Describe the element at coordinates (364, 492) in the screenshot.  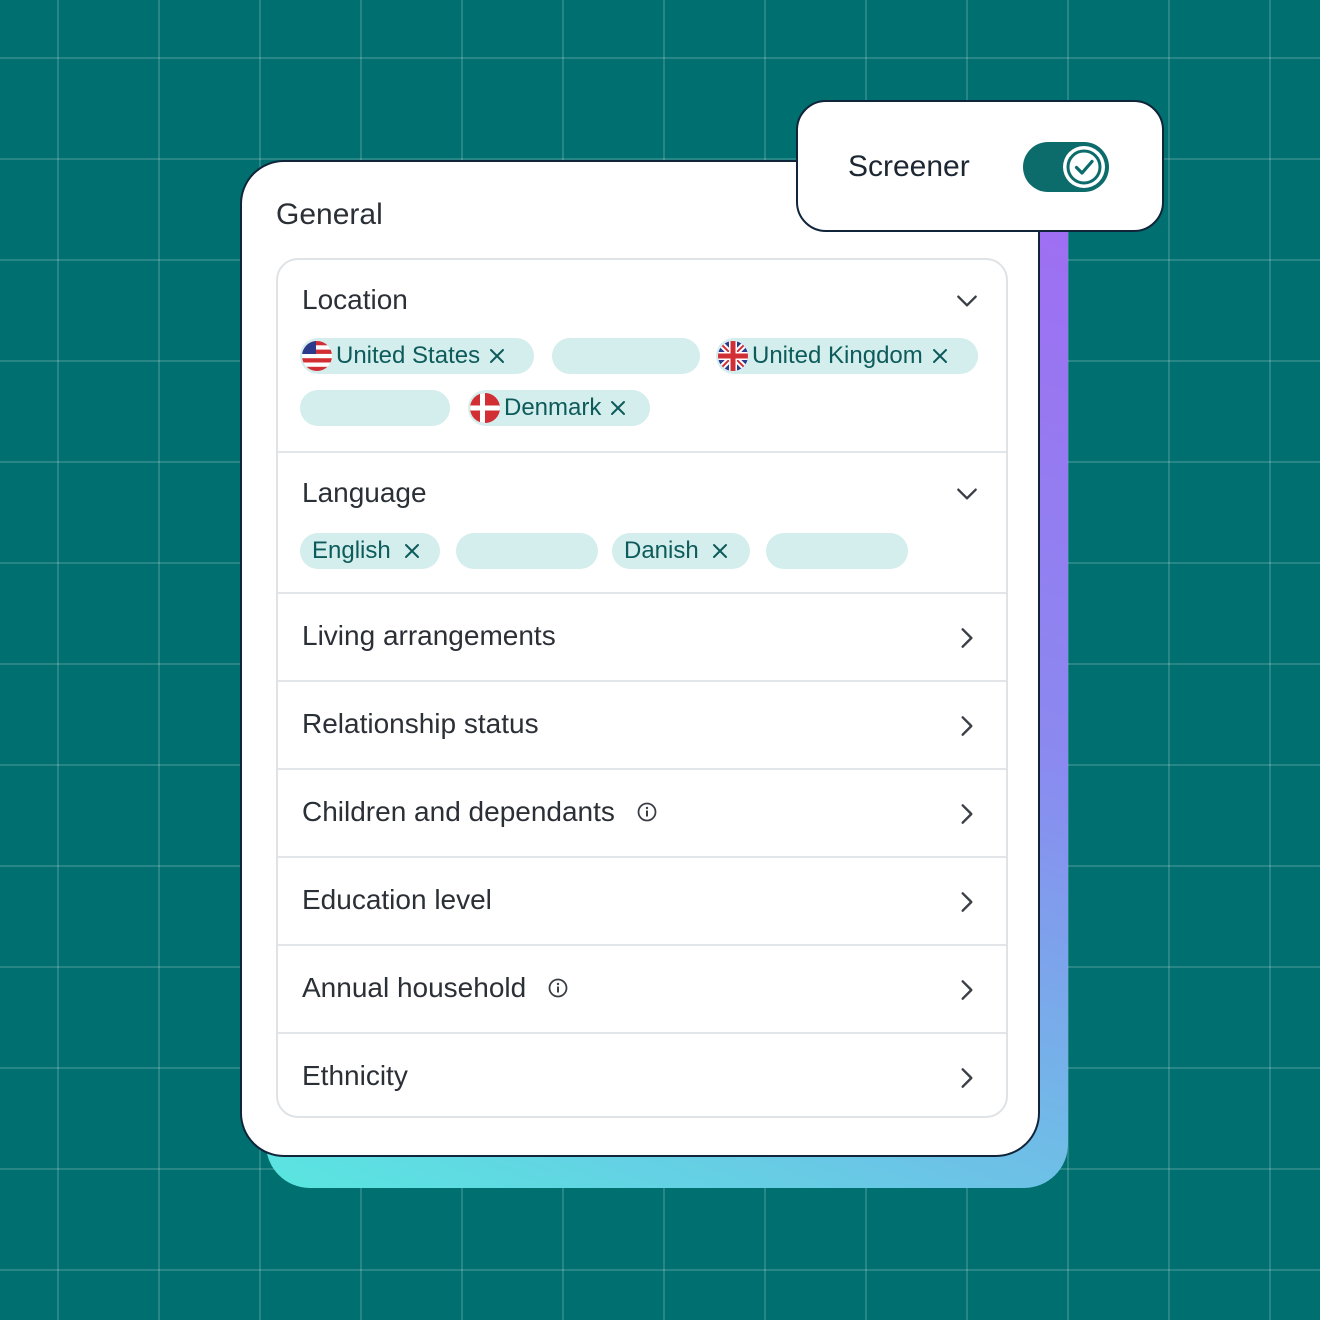
I see `section-language-label: Language` at that location.